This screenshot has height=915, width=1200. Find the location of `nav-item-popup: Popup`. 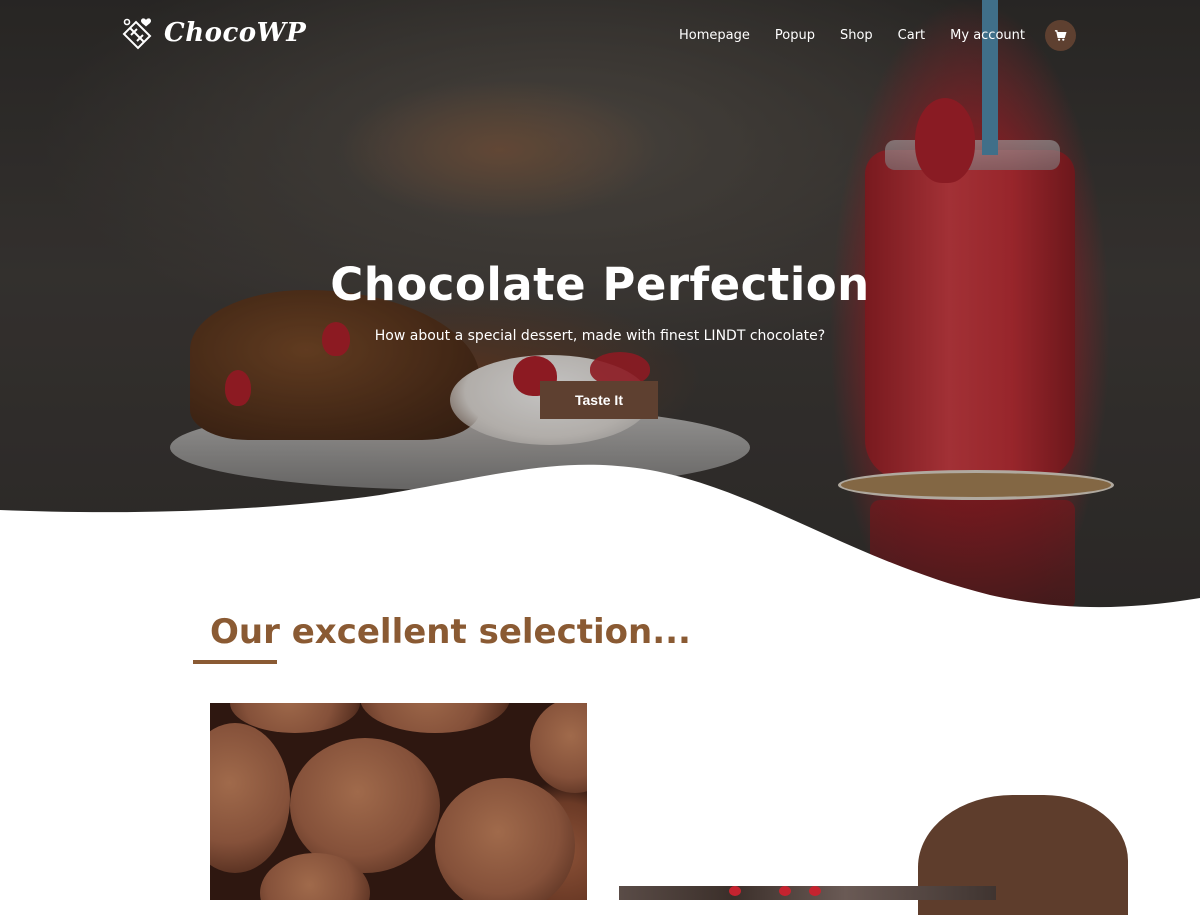

nav-item-popup: Popup is located at coordinates (795, 35).